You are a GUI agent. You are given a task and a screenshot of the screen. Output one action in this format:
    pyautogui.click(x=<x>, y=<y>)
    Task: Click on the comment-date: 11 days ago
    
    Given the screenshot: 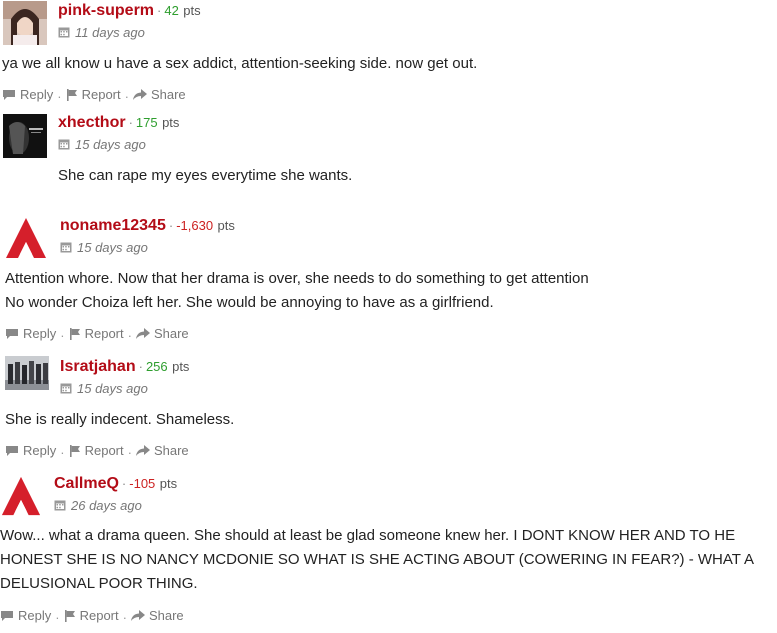 What is the action you would take?
    pyautogui.click(x=101, y=33)
    